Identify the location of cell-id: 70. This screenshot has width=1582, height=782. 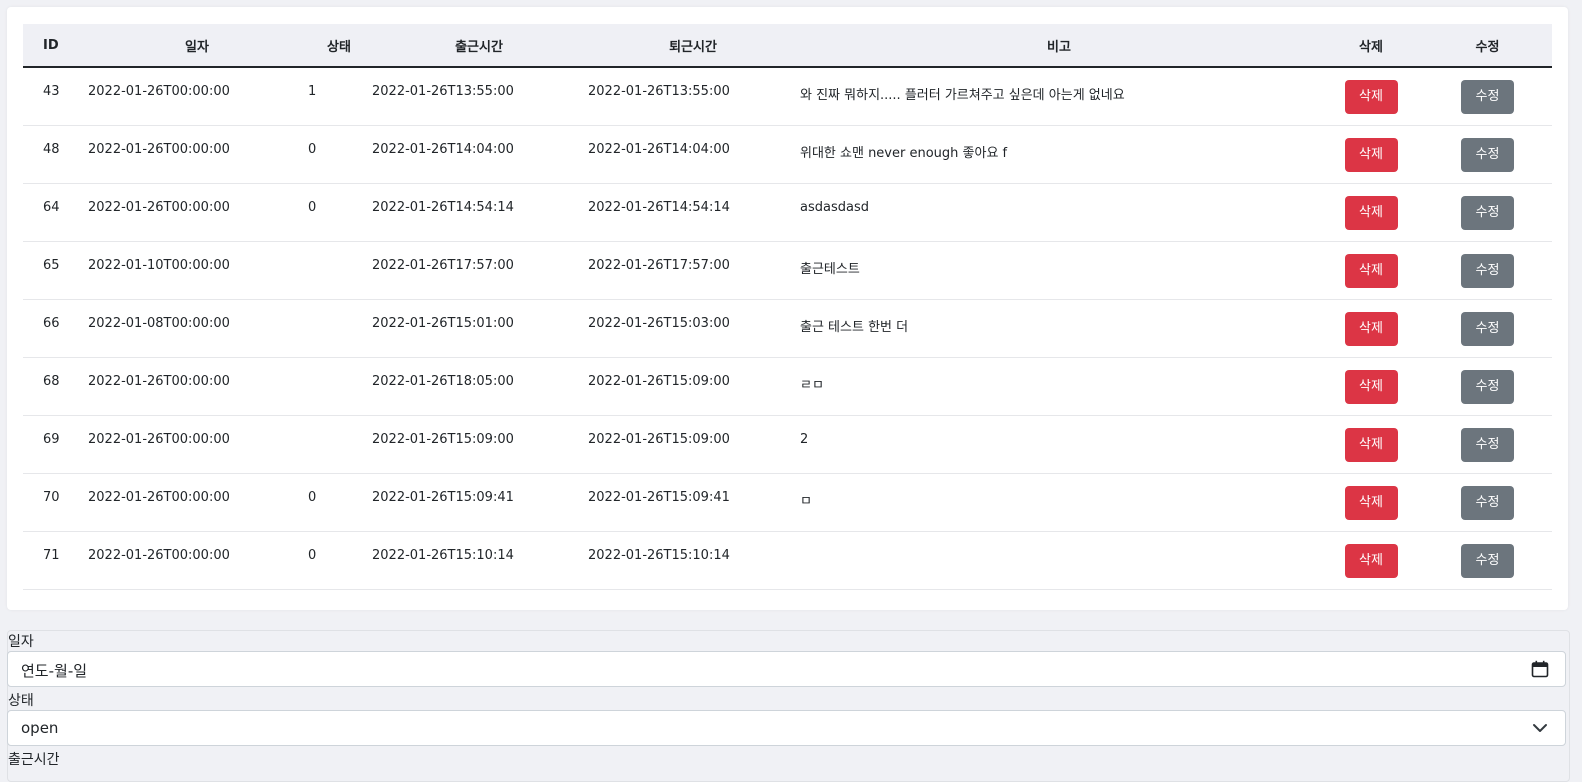
(51, 497).